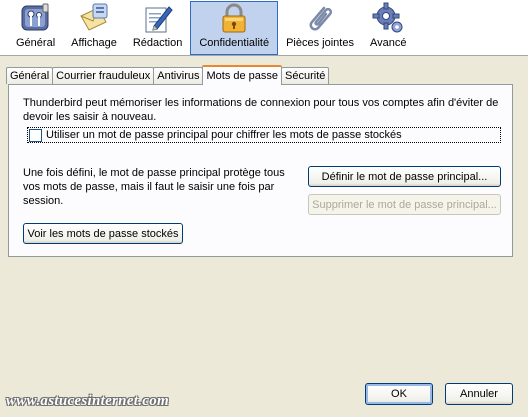 Image resolution: width=528 pixels, height=417 pixels. Describe the element at coordinates (103, 75) in the screenshot. I see `tab-junk-mail: Courrier frauduleux` at that location.